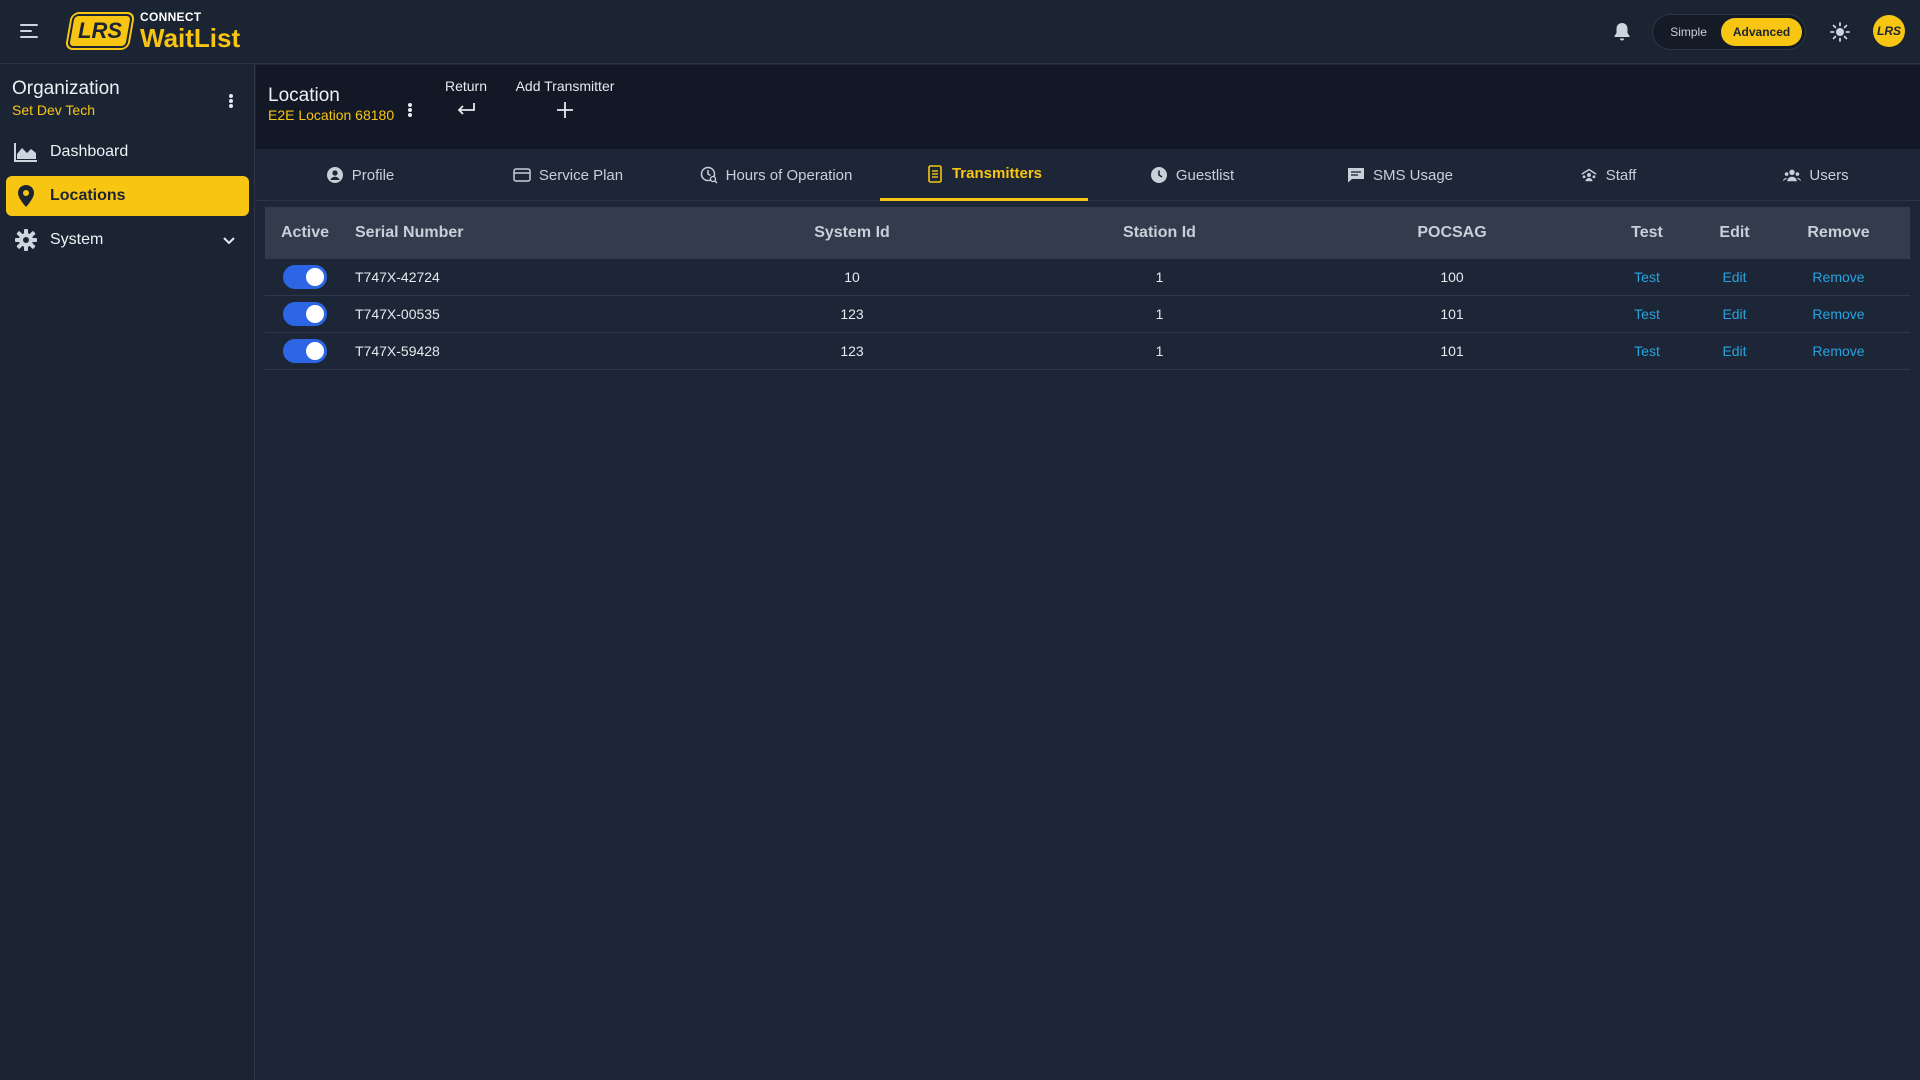  What do you see at coordinates (935, 173) in the screenshot?
I see `document-icon` at bounding box center [935, 173].